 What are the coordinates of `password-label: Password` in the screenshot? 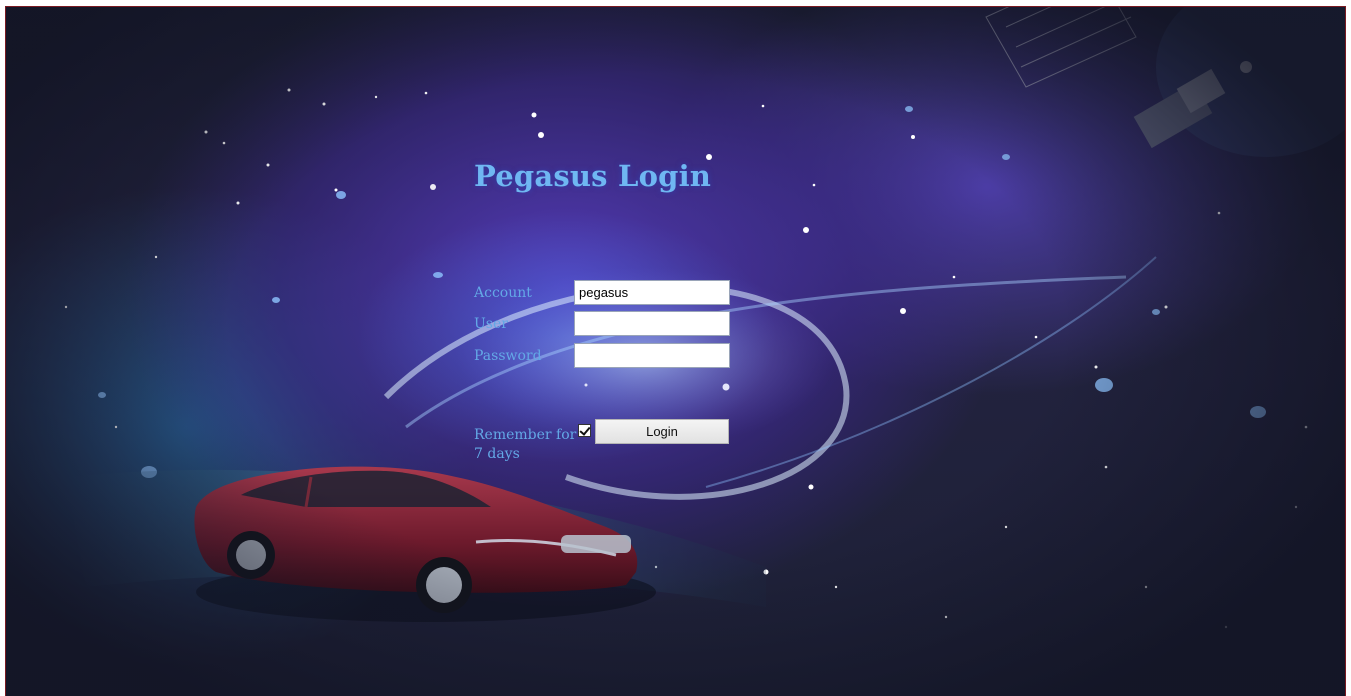 It's located at (508, 356).